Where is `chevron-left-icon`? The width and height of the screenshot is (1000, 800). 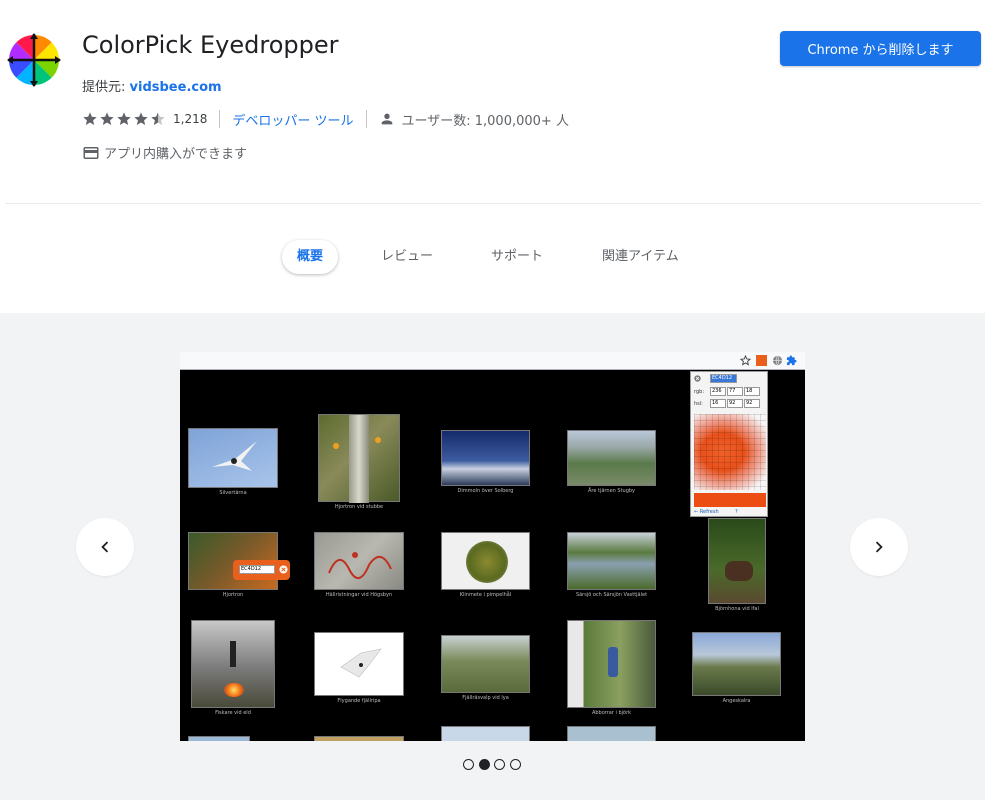
chevron-left-icon is located at coordinates (105, 547).